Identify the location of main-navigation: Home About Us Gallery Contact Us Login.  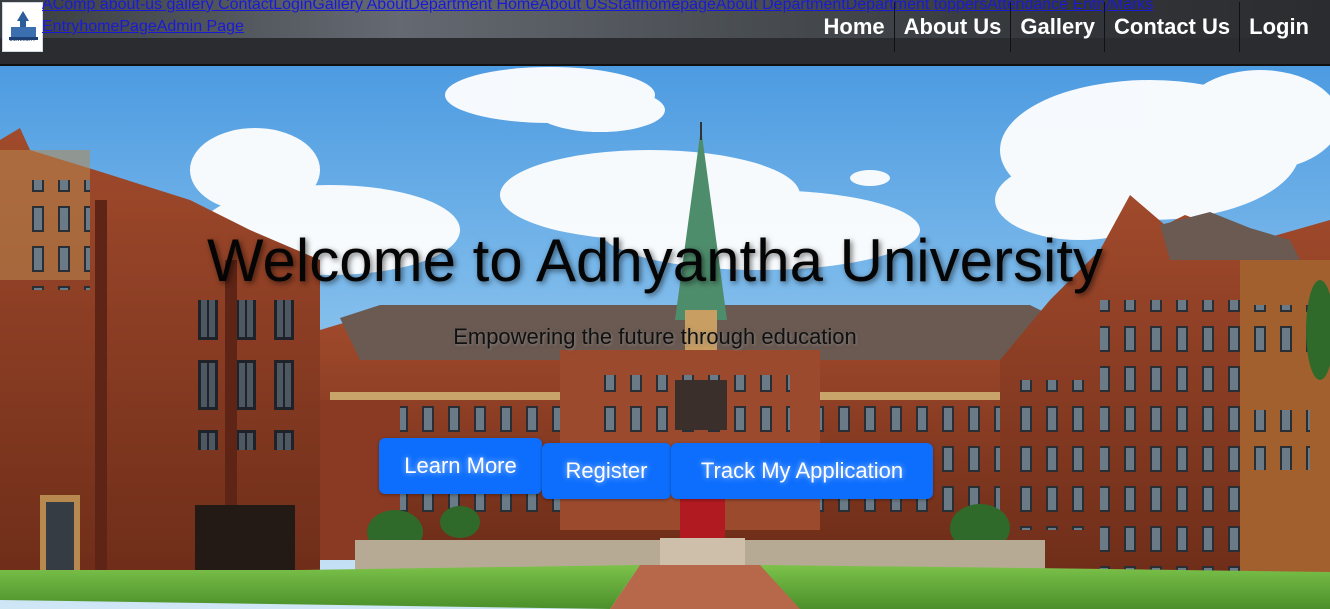
(1067, 27).